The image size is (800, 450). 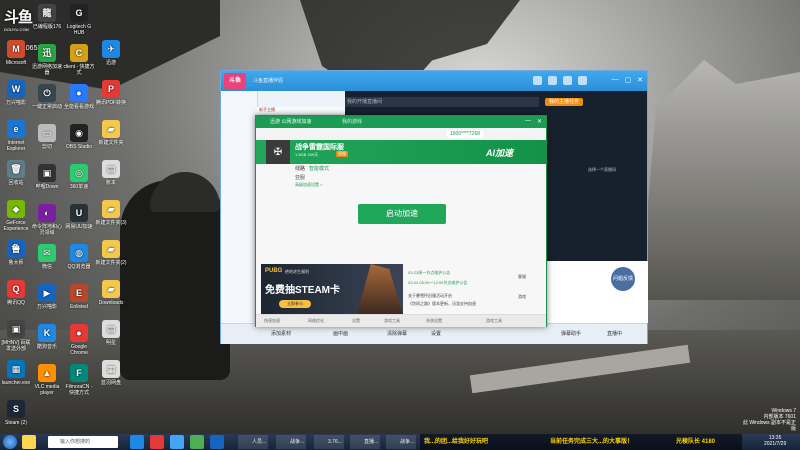 What do you see at coordinates (111, 373) in the screenshot?
I see `desktop-icon: ▦ 蓝羽网盘` at bounding box center [111, 373].